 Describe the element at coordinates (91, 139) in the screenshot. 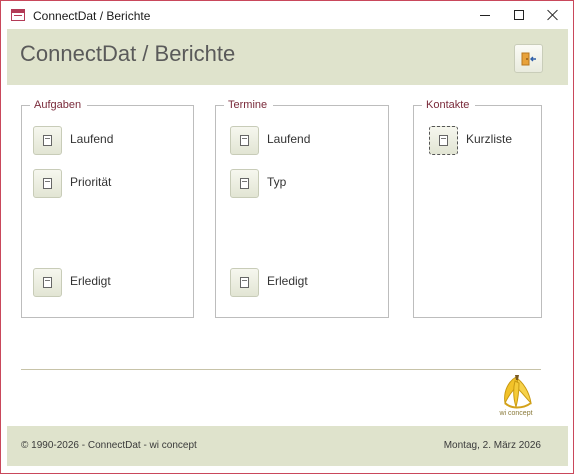

I see `report-label-aufgaben-laufend: Laufend` at that location.